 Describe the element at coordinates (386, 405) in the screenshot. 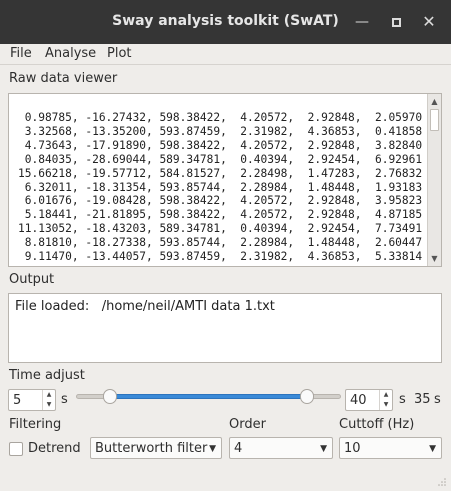

I see `end-time-down-icon: ▼` at that location.